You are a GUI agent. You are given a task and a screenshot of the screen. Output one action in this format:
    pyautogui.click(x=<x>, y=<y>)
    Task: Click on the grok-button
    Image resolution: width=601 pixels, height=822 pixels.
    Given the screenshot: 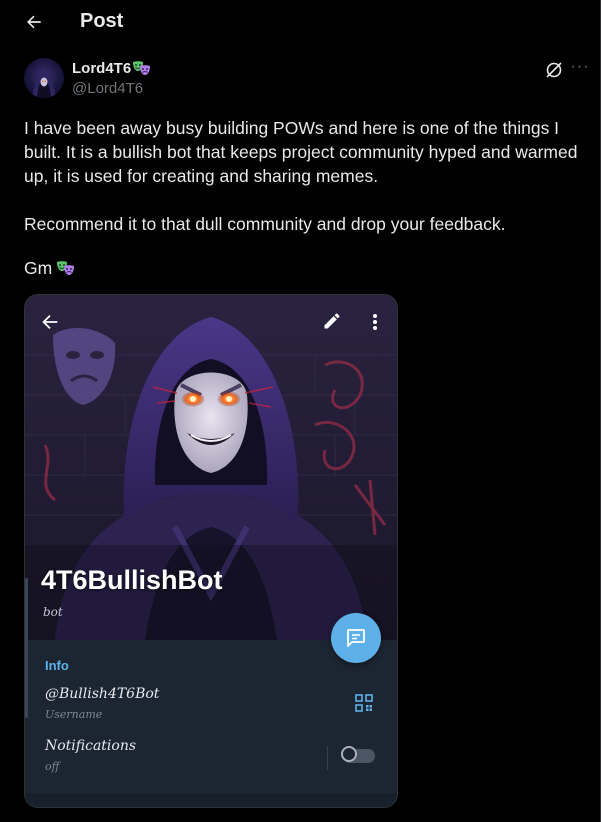 What is the action you would take?
    pyautogui.click(x=554, y=70)
    